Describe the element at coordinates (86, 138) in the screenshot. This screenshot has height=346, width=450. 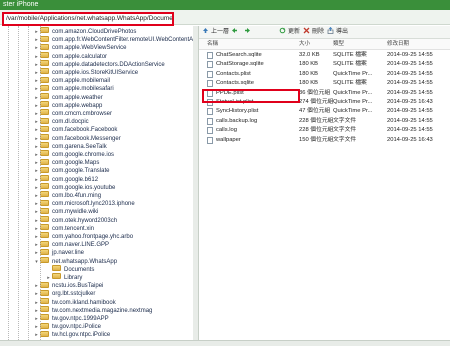
I see `tree-item-label: com.facebook.Messenger` at that location.